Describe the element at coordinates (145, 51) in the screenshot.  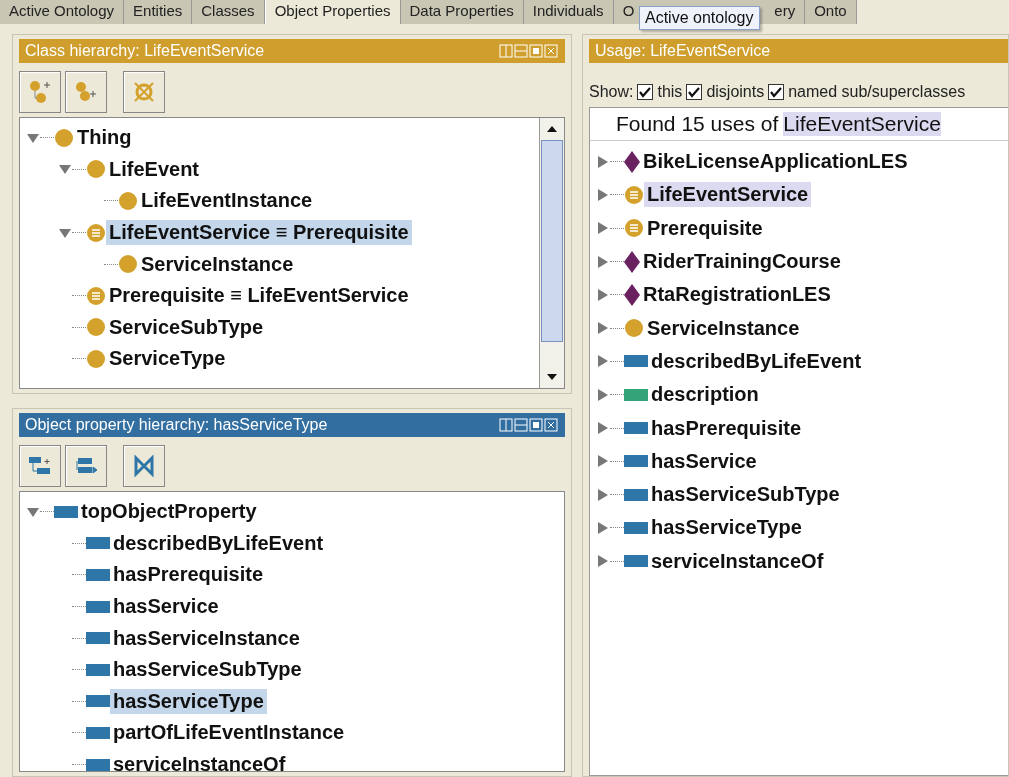
I see `panel-title: Class hierarchy: LifeEventService` at that location.